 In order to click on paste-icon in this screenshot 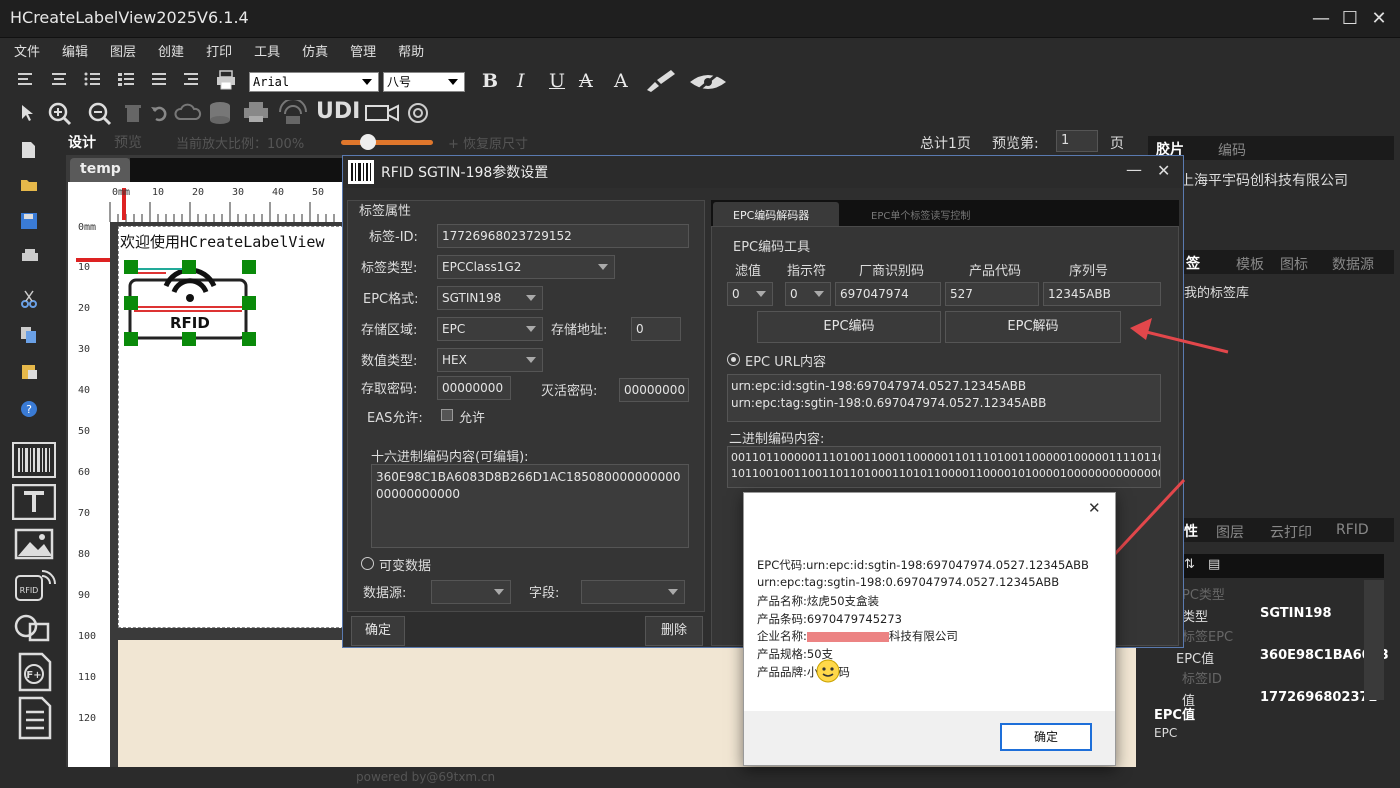, I will do `click(29, 371)`.